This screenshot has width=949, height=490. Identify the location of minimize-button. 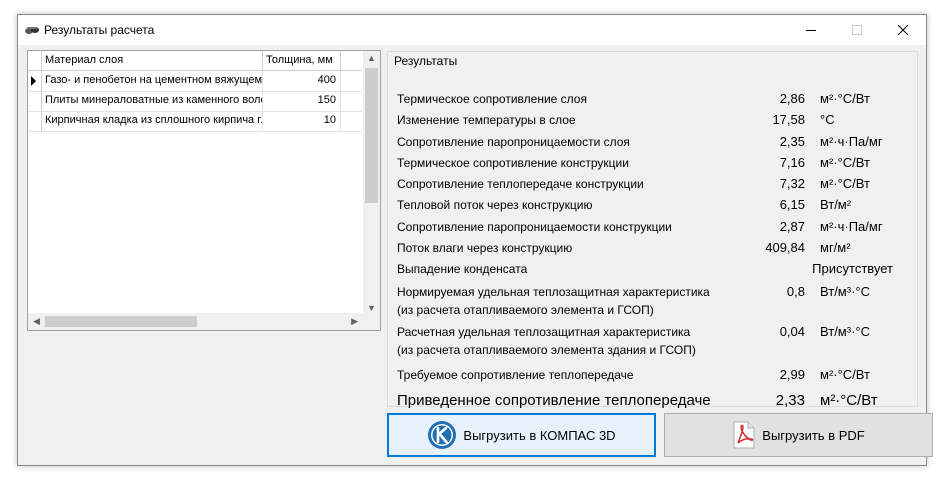
(811, 30).